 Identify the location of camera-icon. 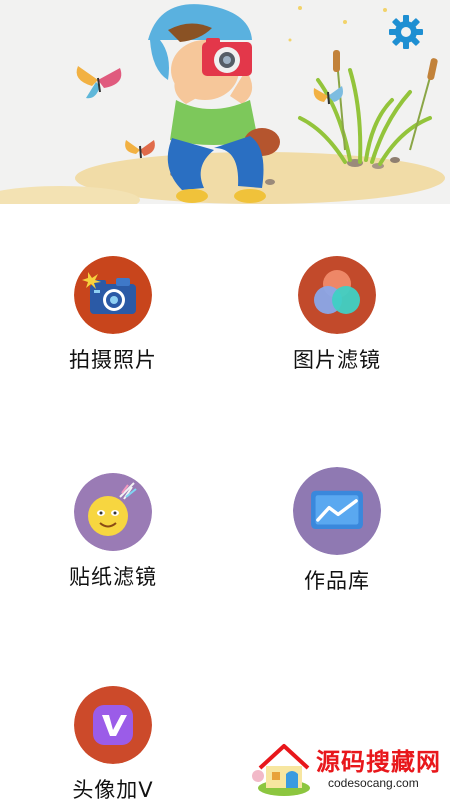
(113, 295).